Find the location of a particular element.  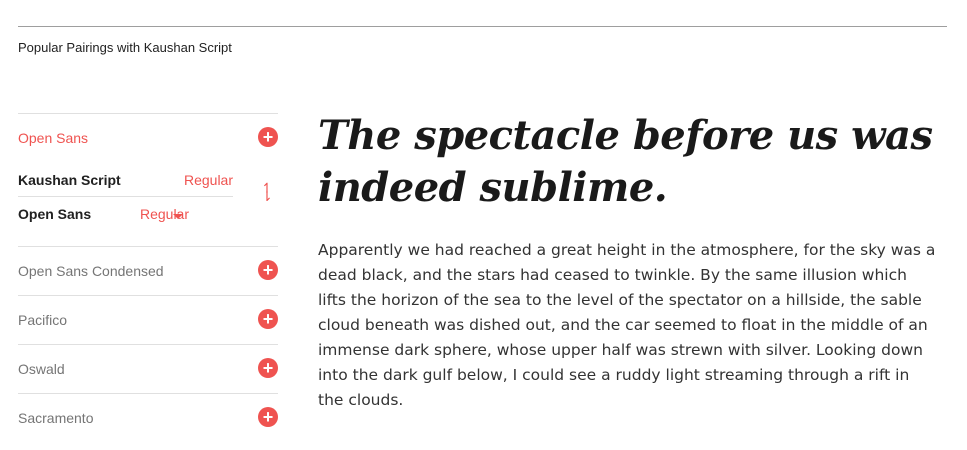

chevron-down-icon is located at coordinates (178, 216).